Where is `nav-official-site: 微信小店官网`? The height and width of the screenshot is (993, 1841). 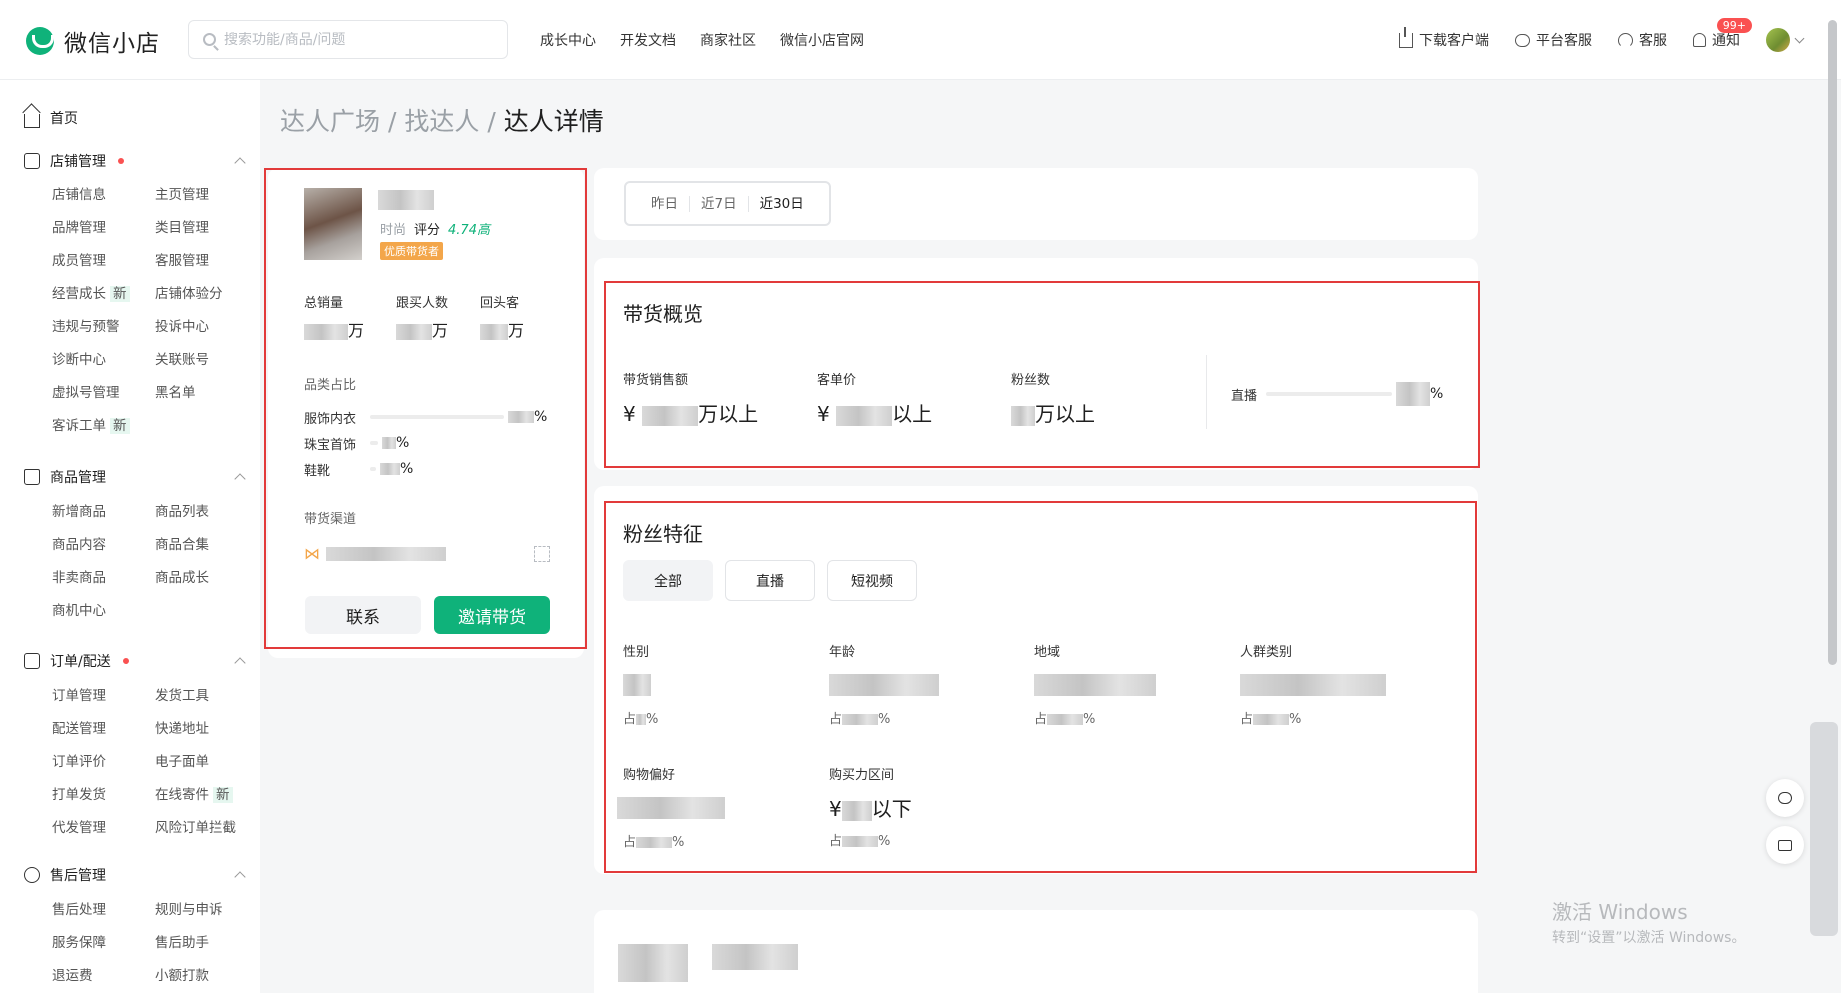
nav-official-site: 微信小店官网 is located at coordinates (822, 40).